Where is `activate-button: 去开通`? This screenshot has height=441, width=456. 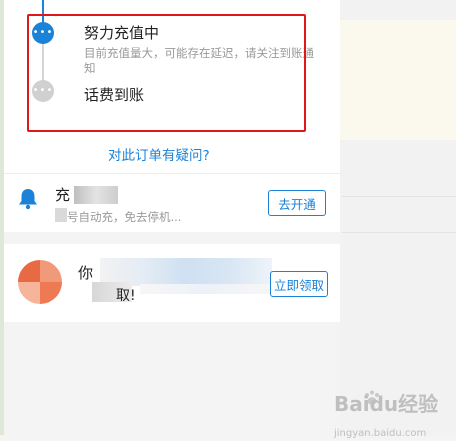
activate-button: 去开通 is located at coordinates (297, 203).